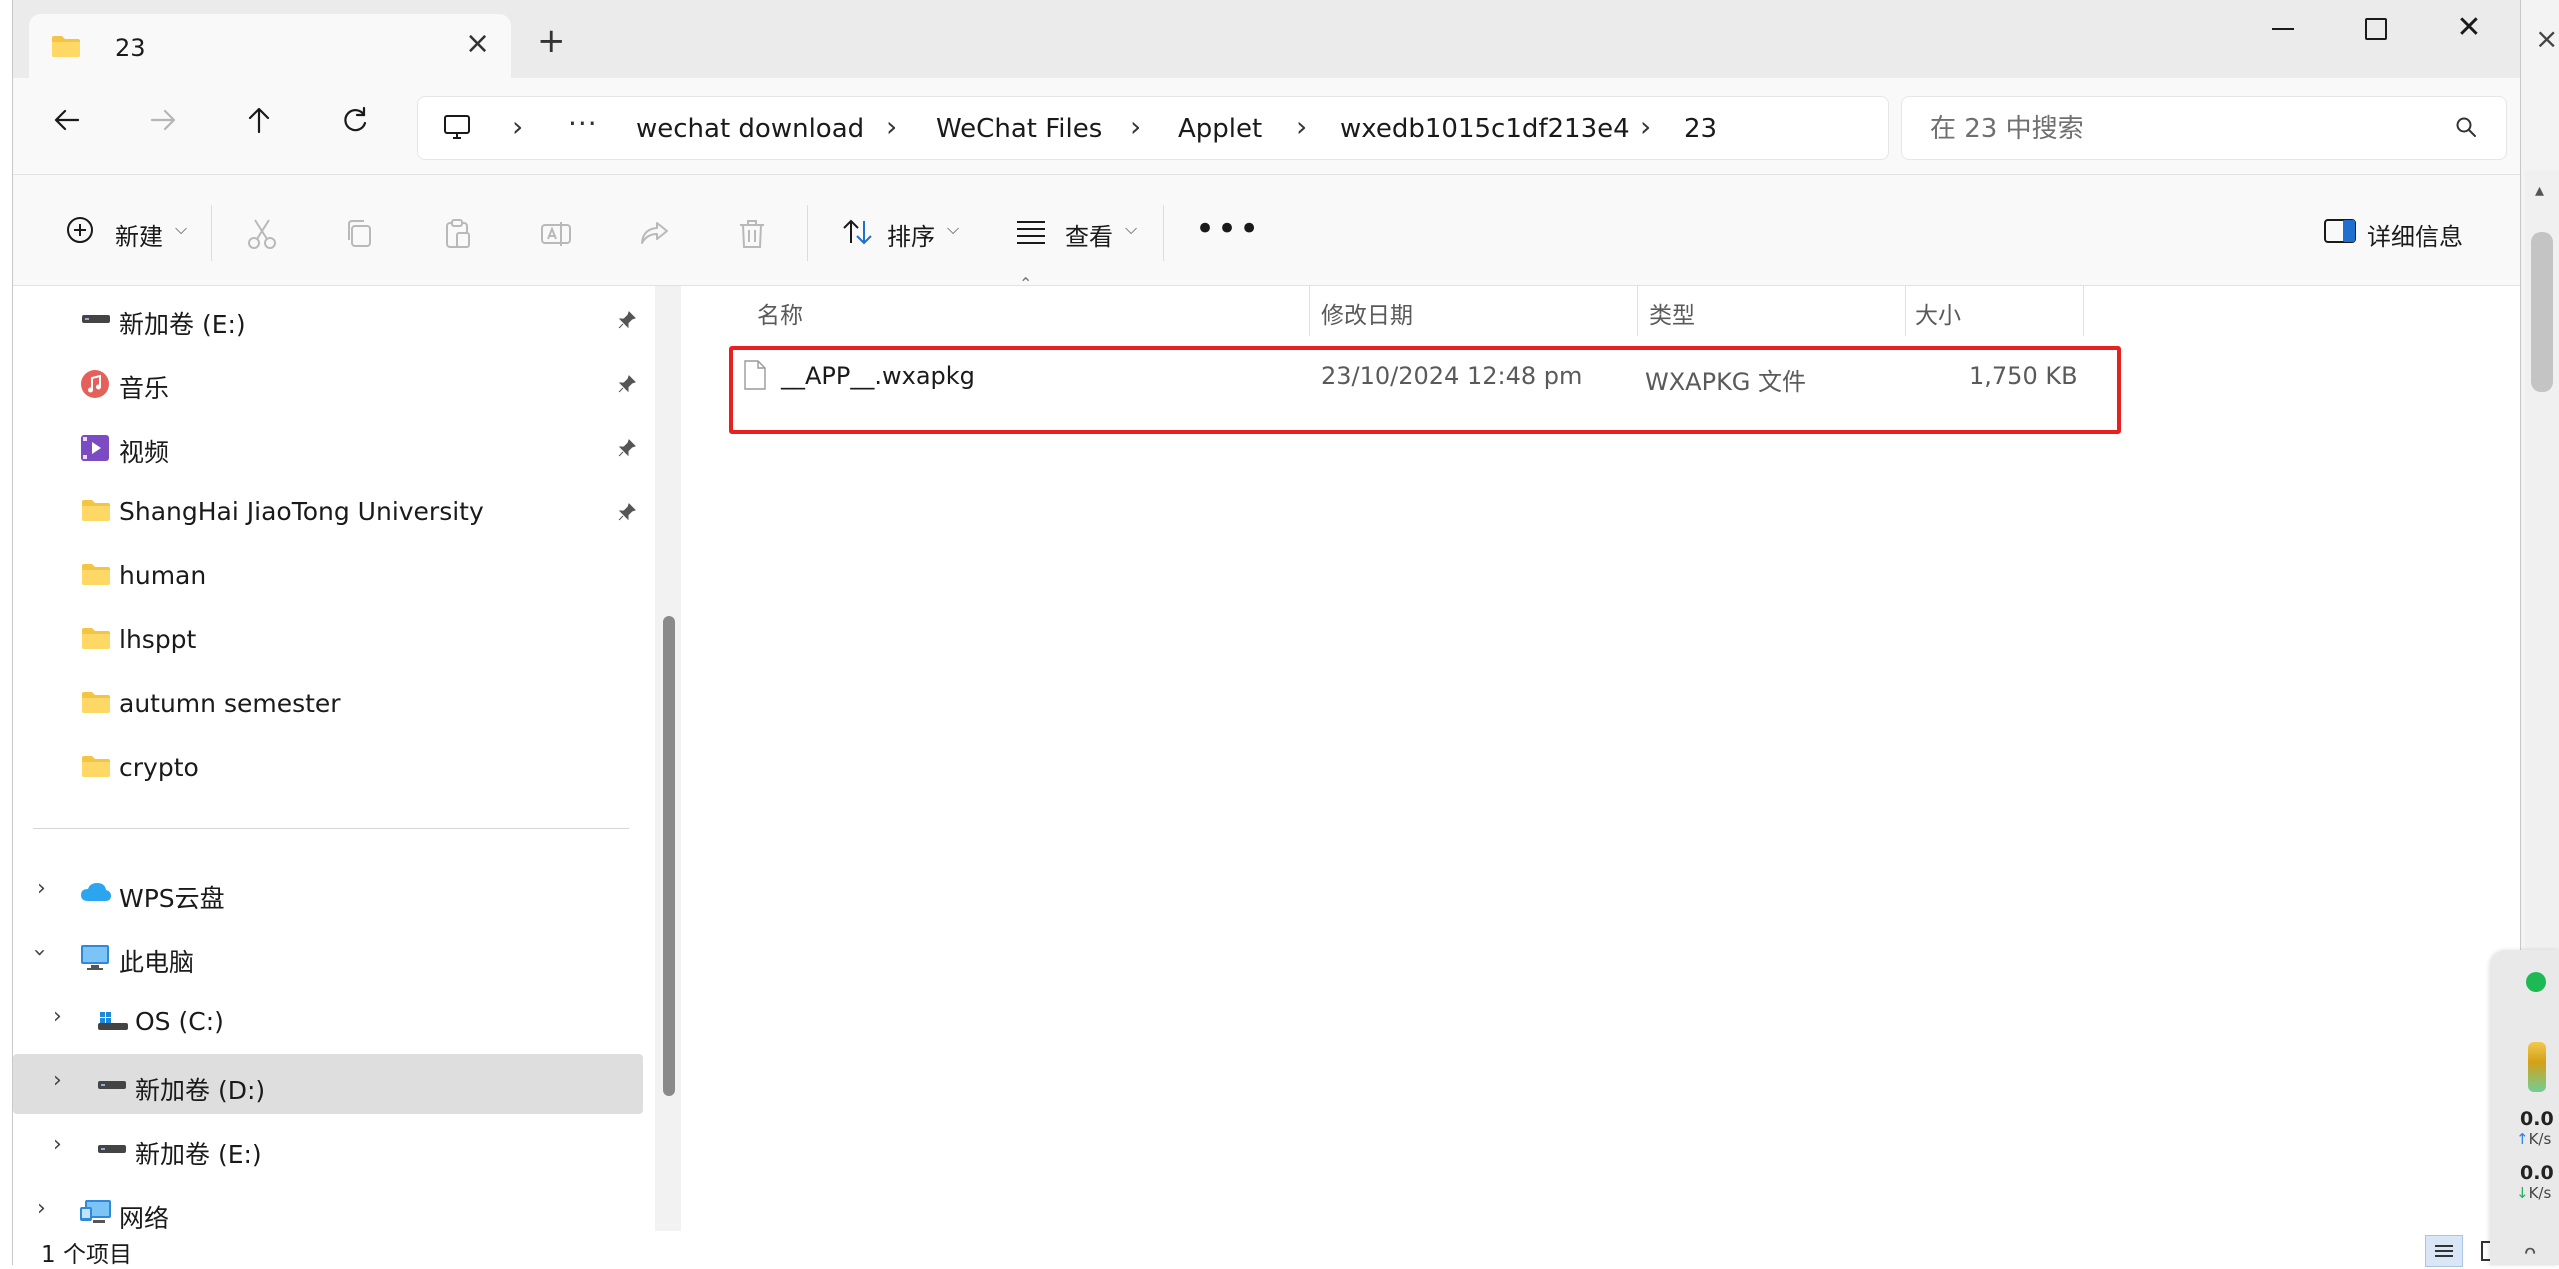  What do you see at coordinates (2393, 231) in the screenshot?
I see `details-pane-button: 详细信息` at bounding box center [2393, 231].